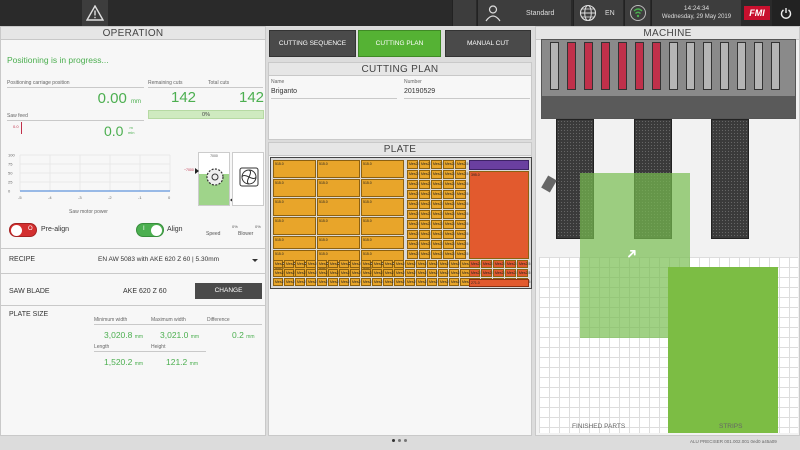 This screenshot has height=450, width=800. I want to click on recipe-select: EN AW 5083 with AKE 620 Z 60 | 5.30mm, so click(179, 259).